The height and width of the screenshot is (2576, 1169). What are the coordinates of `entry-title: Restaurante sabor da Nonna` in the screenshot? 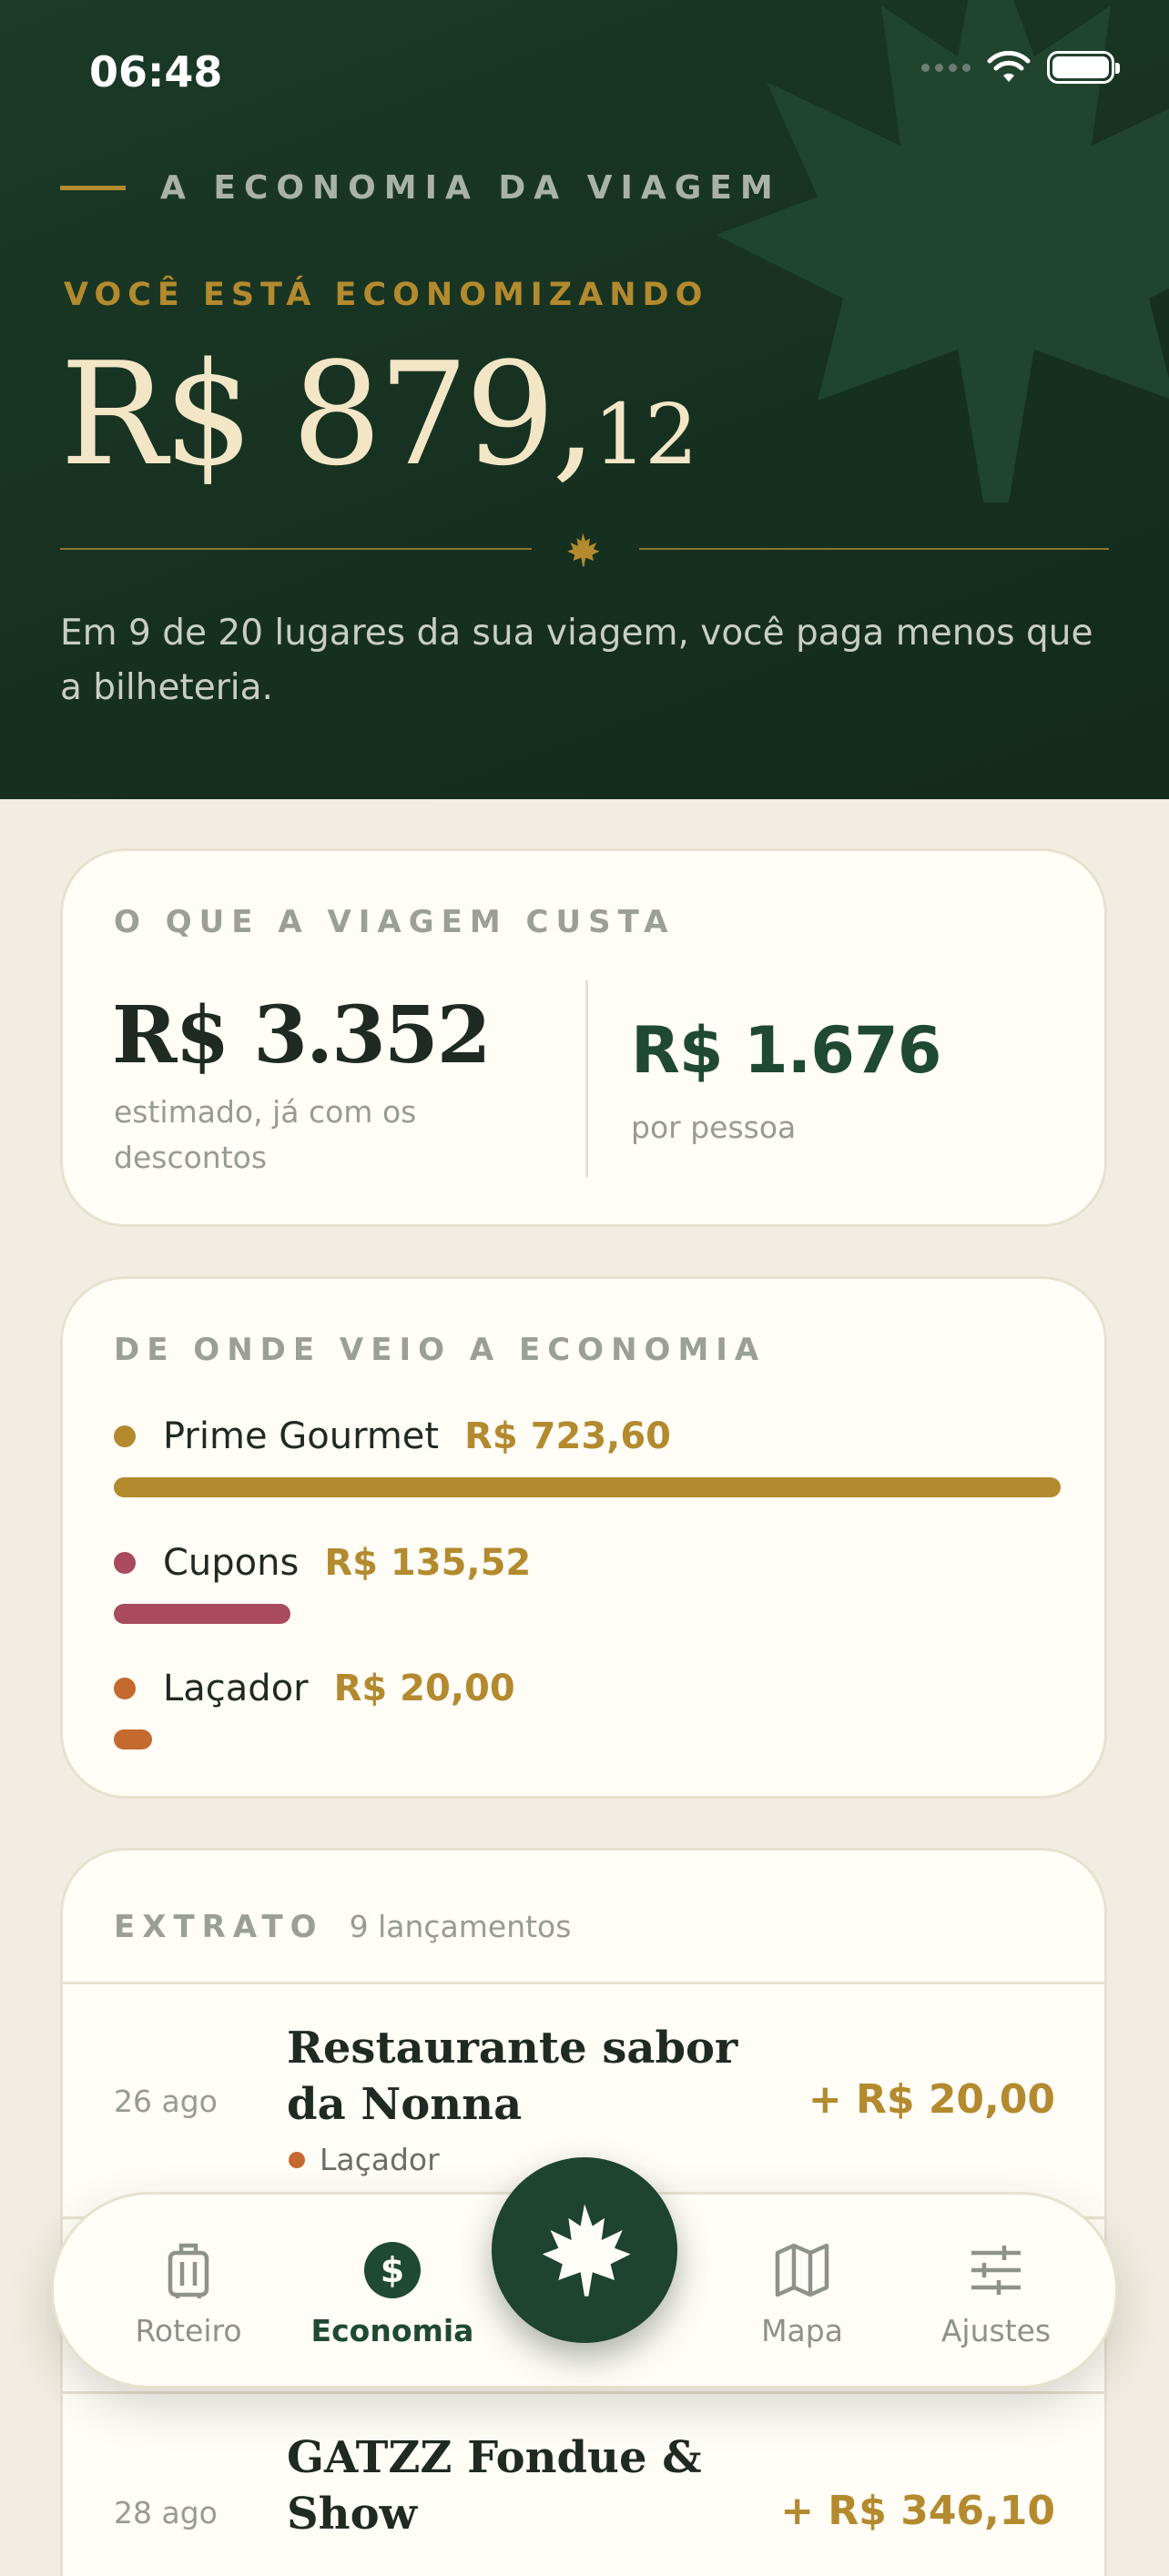 It's located at (512, 2076).